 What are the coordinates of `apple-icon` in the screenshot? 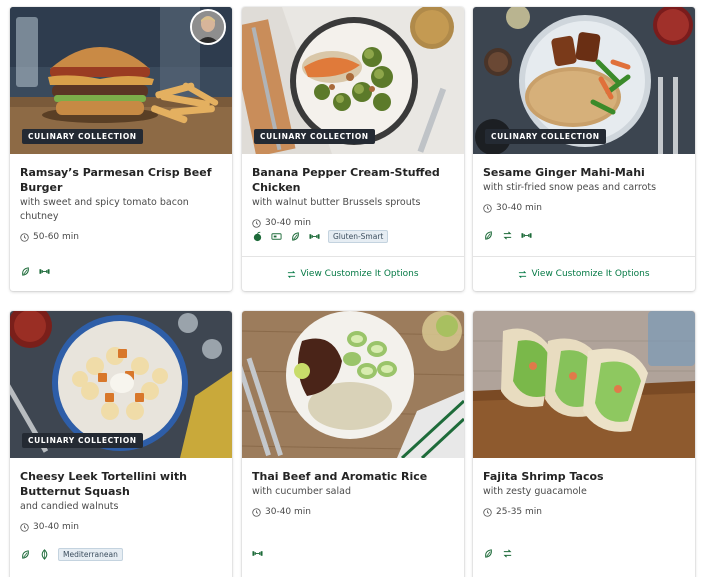 It's located at (257, 236).